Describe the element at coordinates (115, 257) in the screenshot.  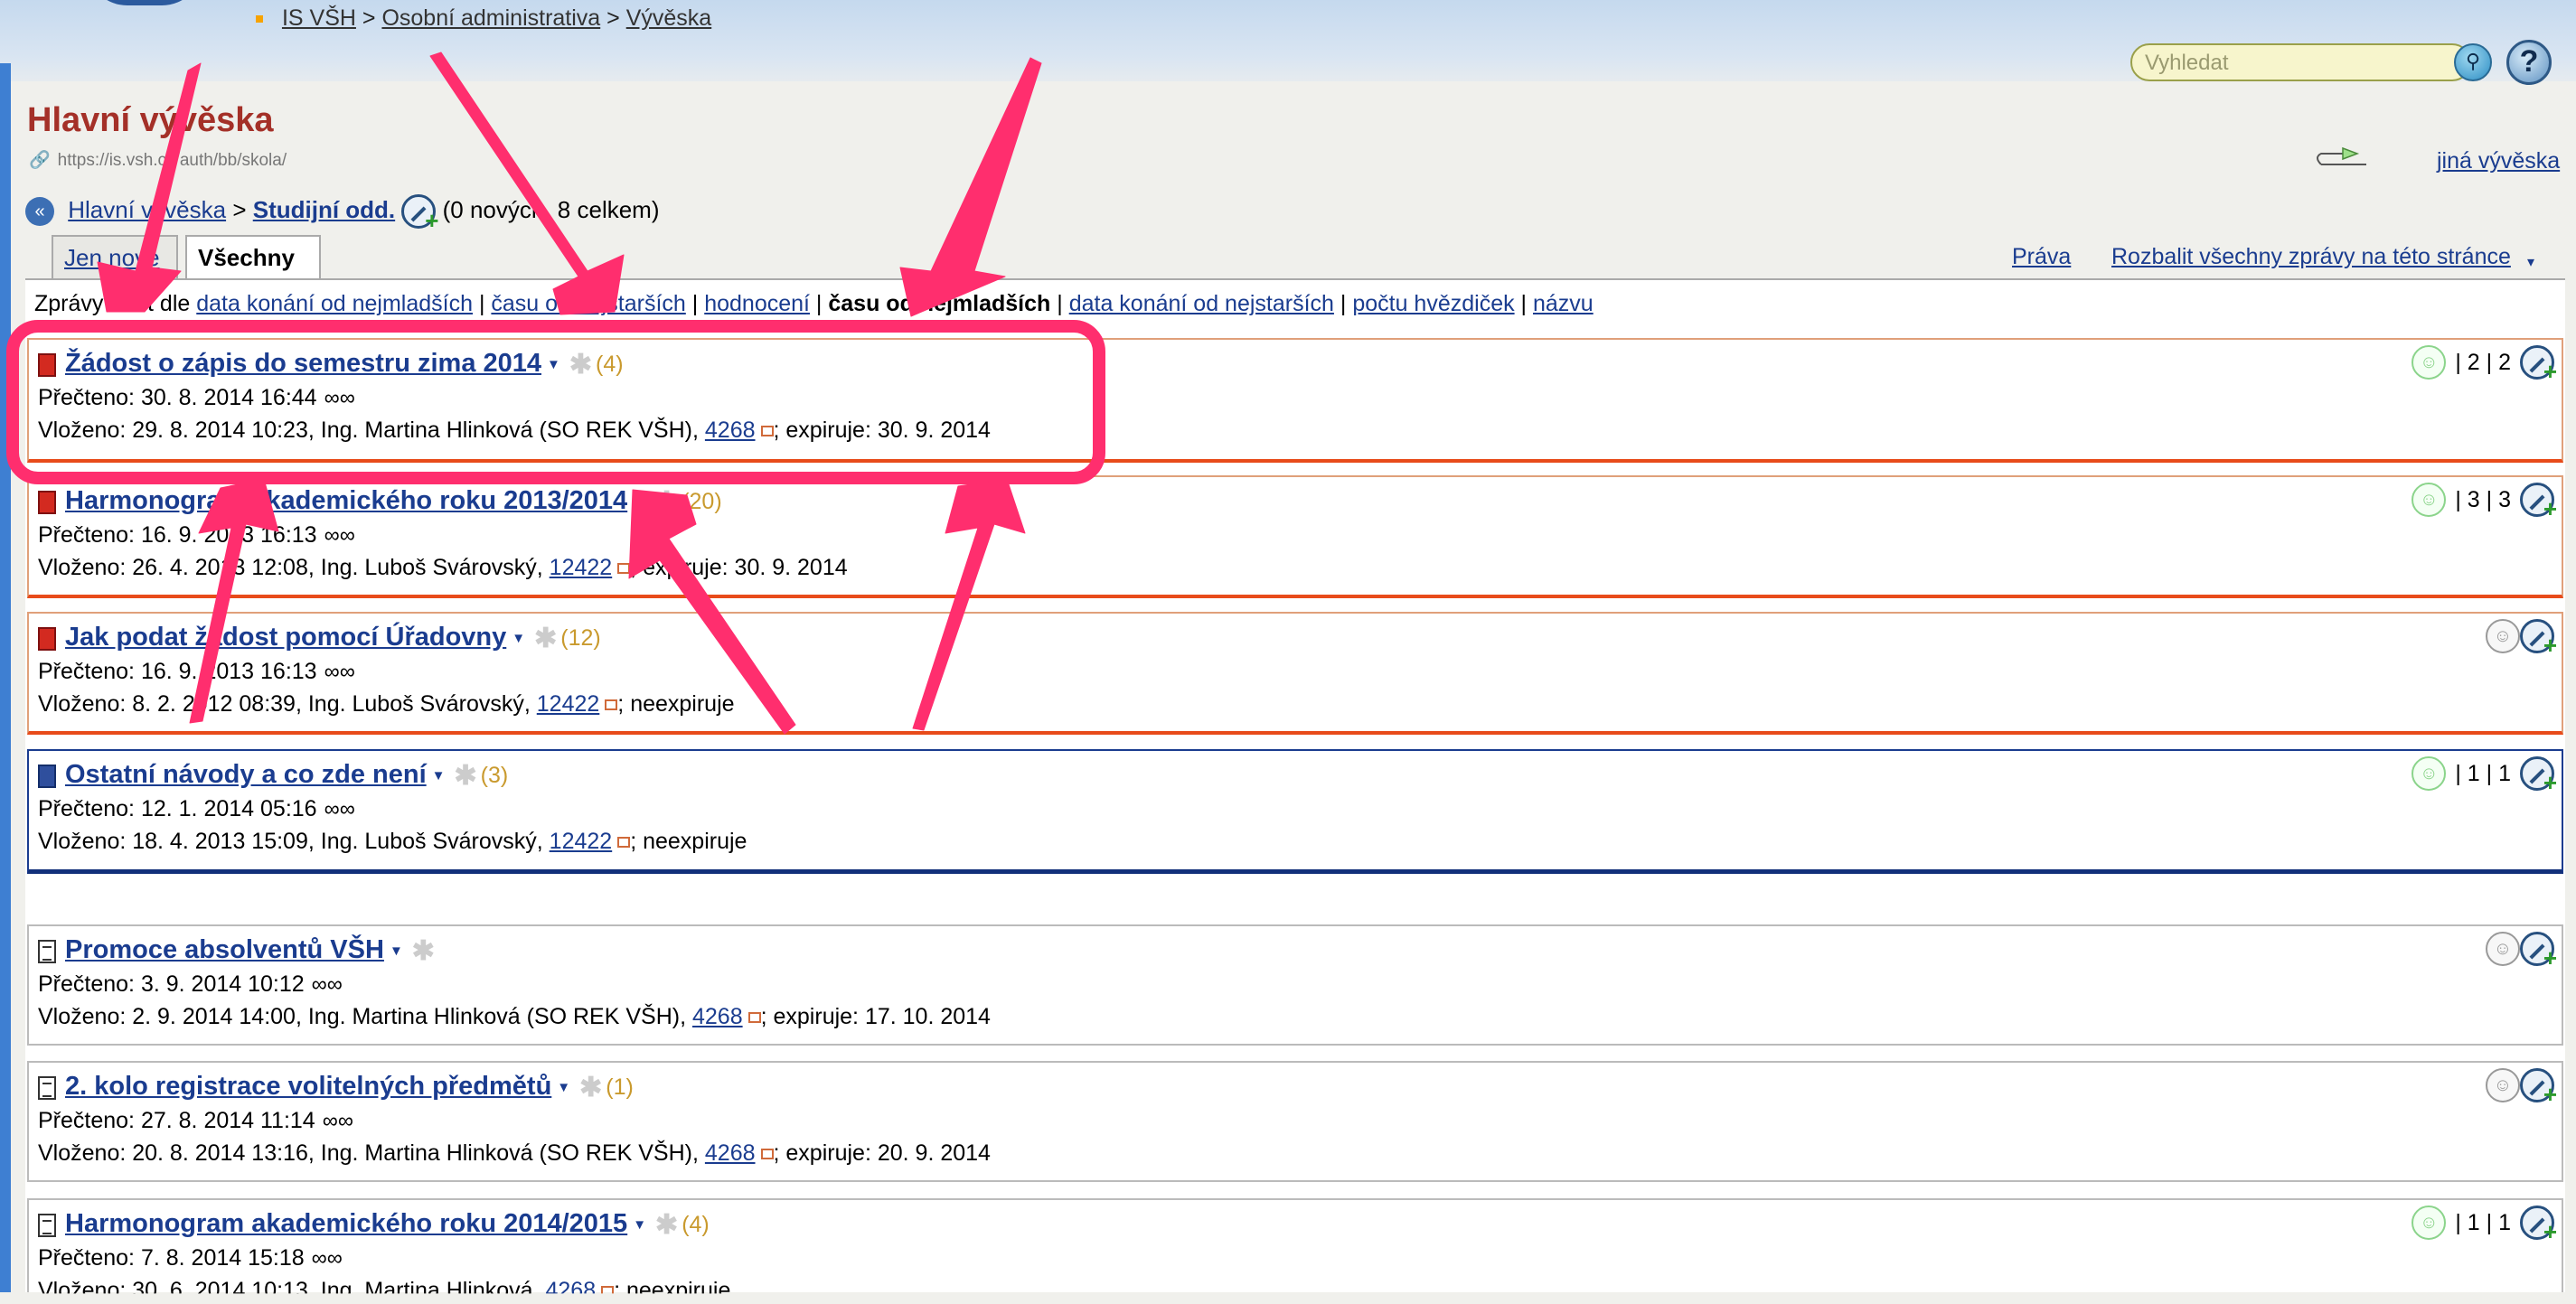
I see `tab-new-only: Jen nové` at that location.